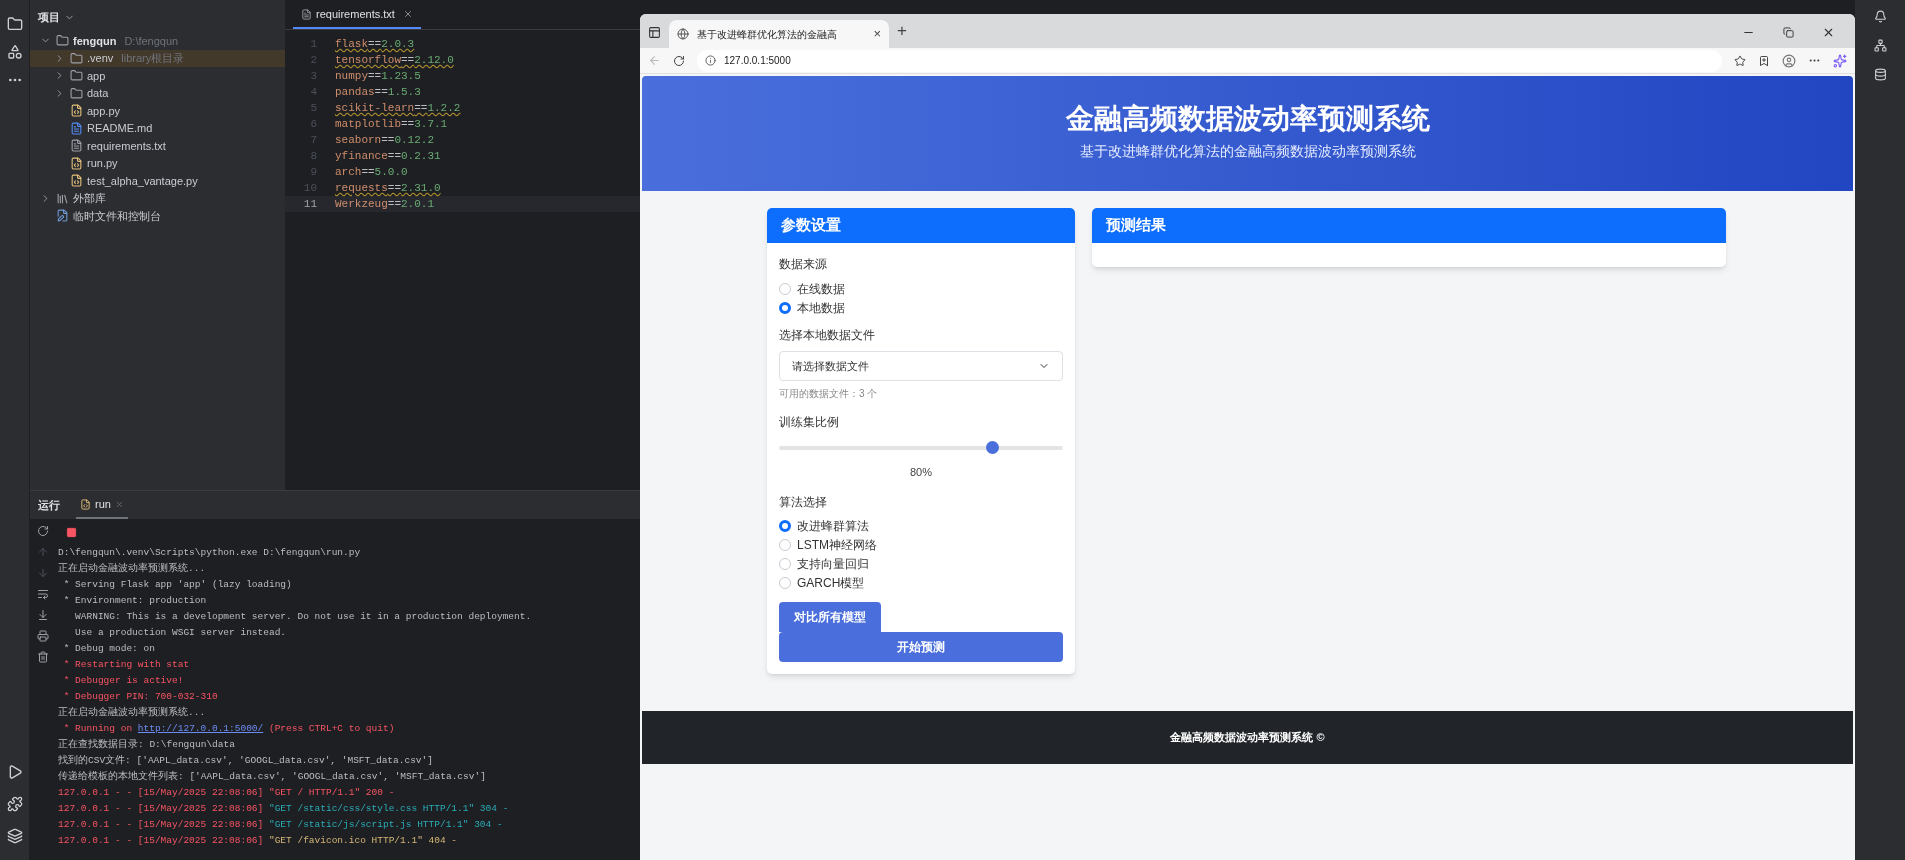  What do you see at coordinates (258, 841) in the screenshot?
I see `console-line: 127.0.0.1 - - [15/May/2025 22:08:06] "GET /favicon.ico HTTP/1.1" 404 -` at bounding box center [258, 841].